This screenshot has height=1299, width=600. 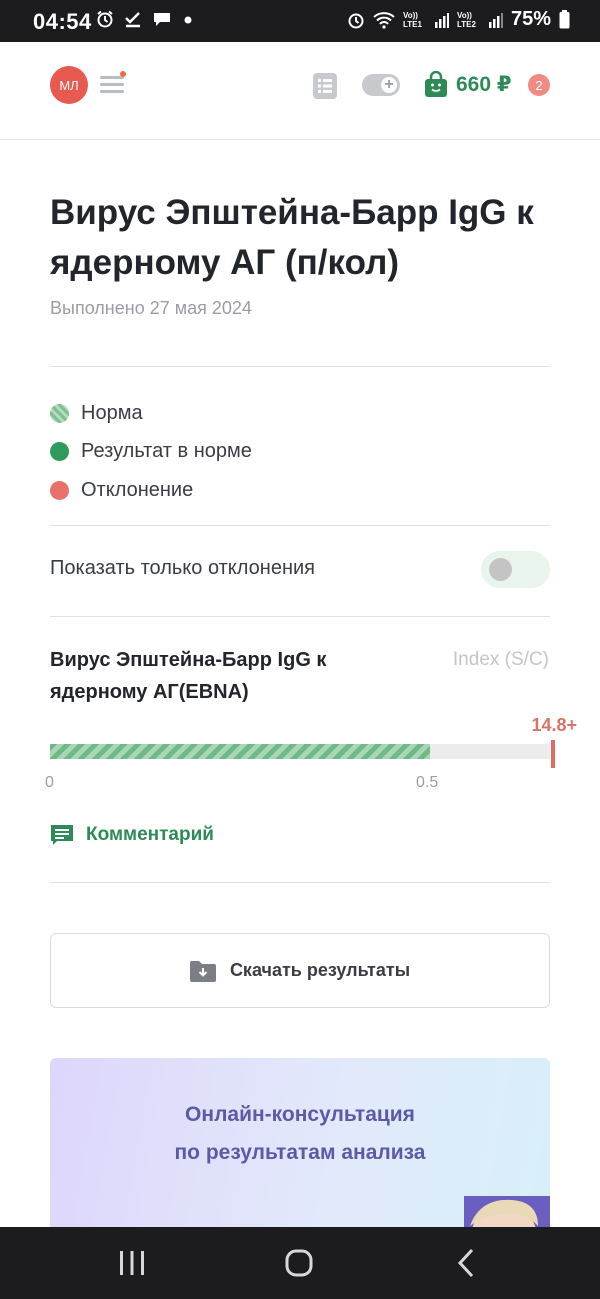 I want to click on download-results-button: Скачать результаты, so click(x=300, y=970).